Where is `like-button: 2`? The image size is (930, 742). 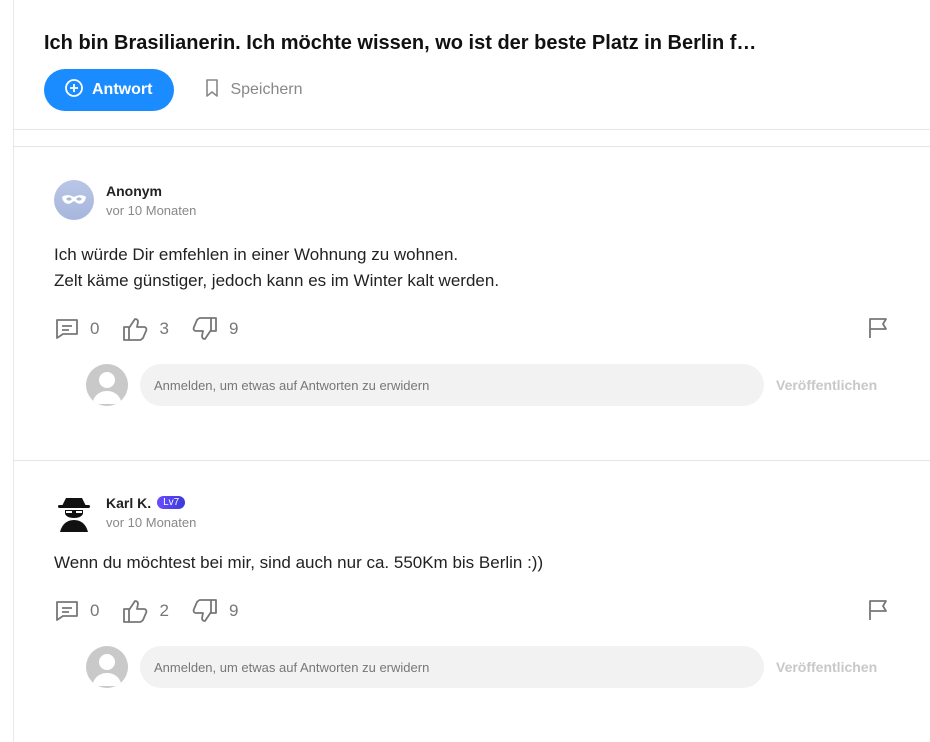 like-button: 2 is located at coordinates (145, 611).